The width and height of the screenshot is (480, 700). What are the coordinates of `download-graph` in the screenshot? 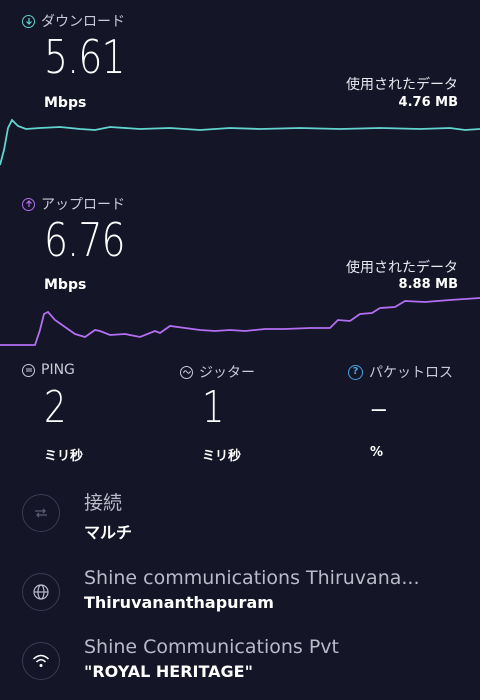 It's located at (240, 142).